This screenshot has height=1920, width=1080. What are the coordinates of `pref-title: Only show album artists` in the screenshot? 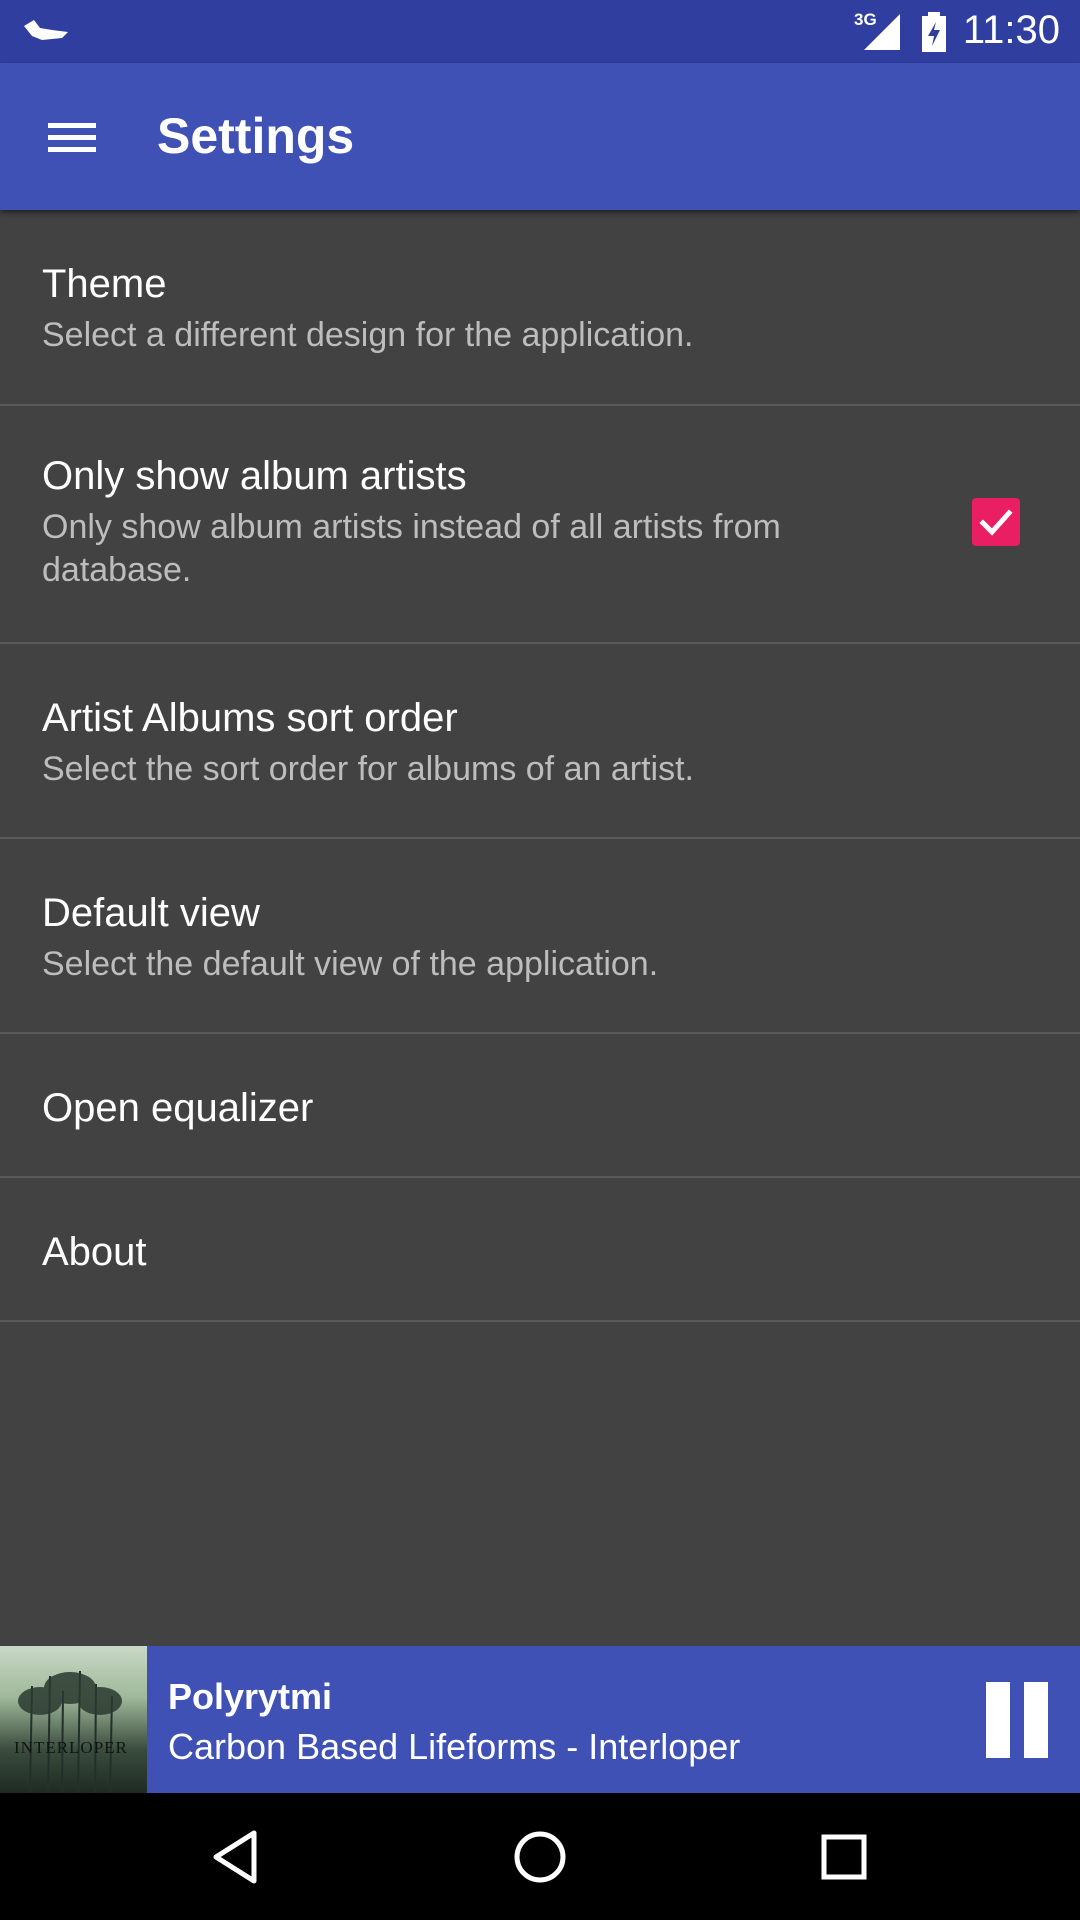 It's located at (254, 476).